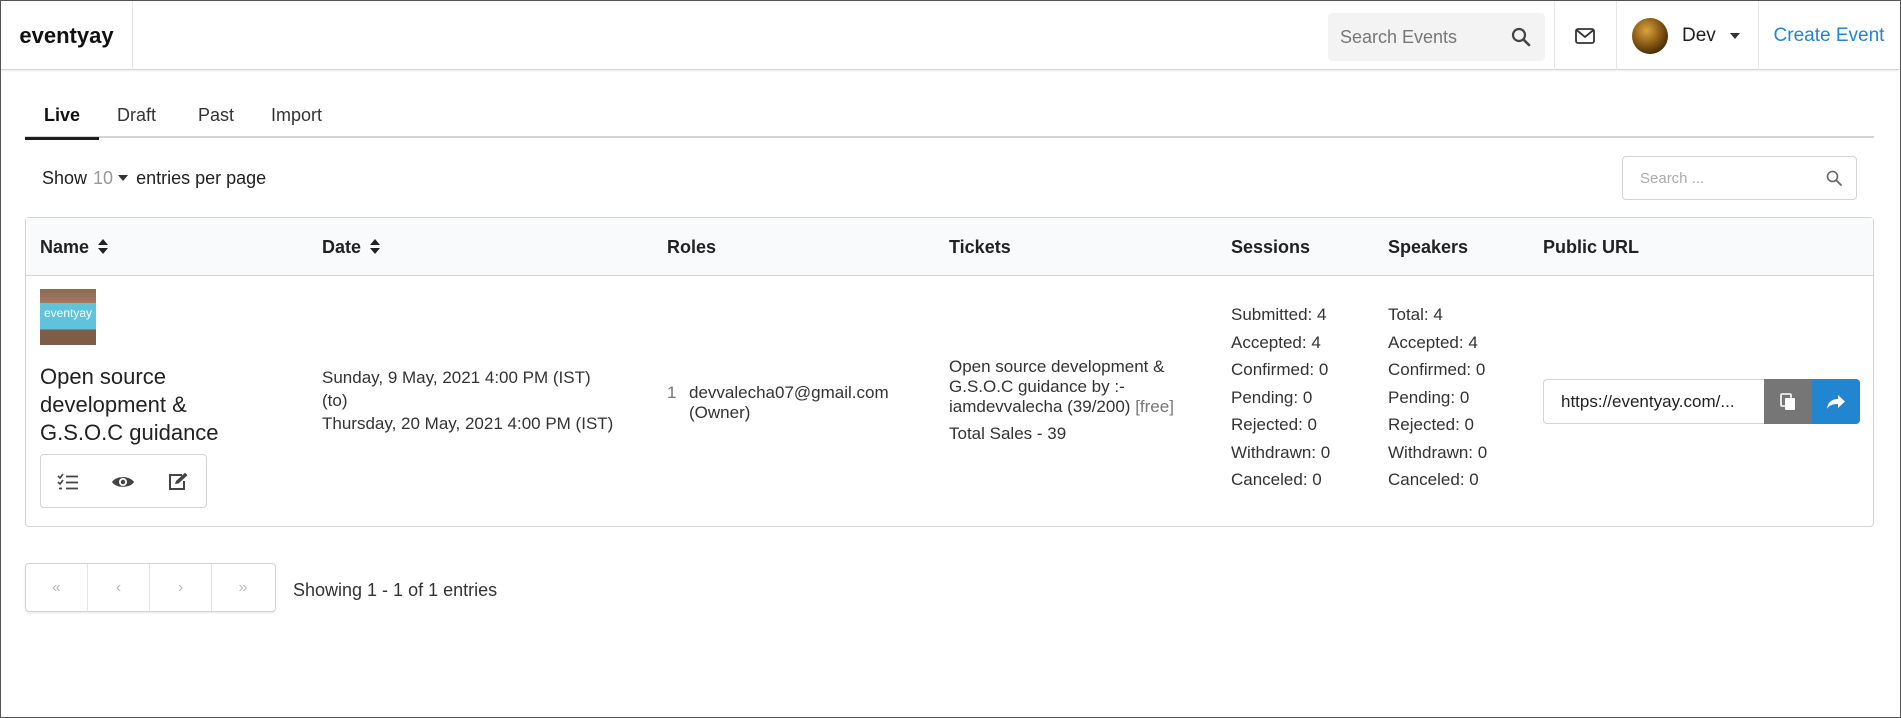  I want to click on entries-per-page: Show 10 entries per page, so click(154, 178).